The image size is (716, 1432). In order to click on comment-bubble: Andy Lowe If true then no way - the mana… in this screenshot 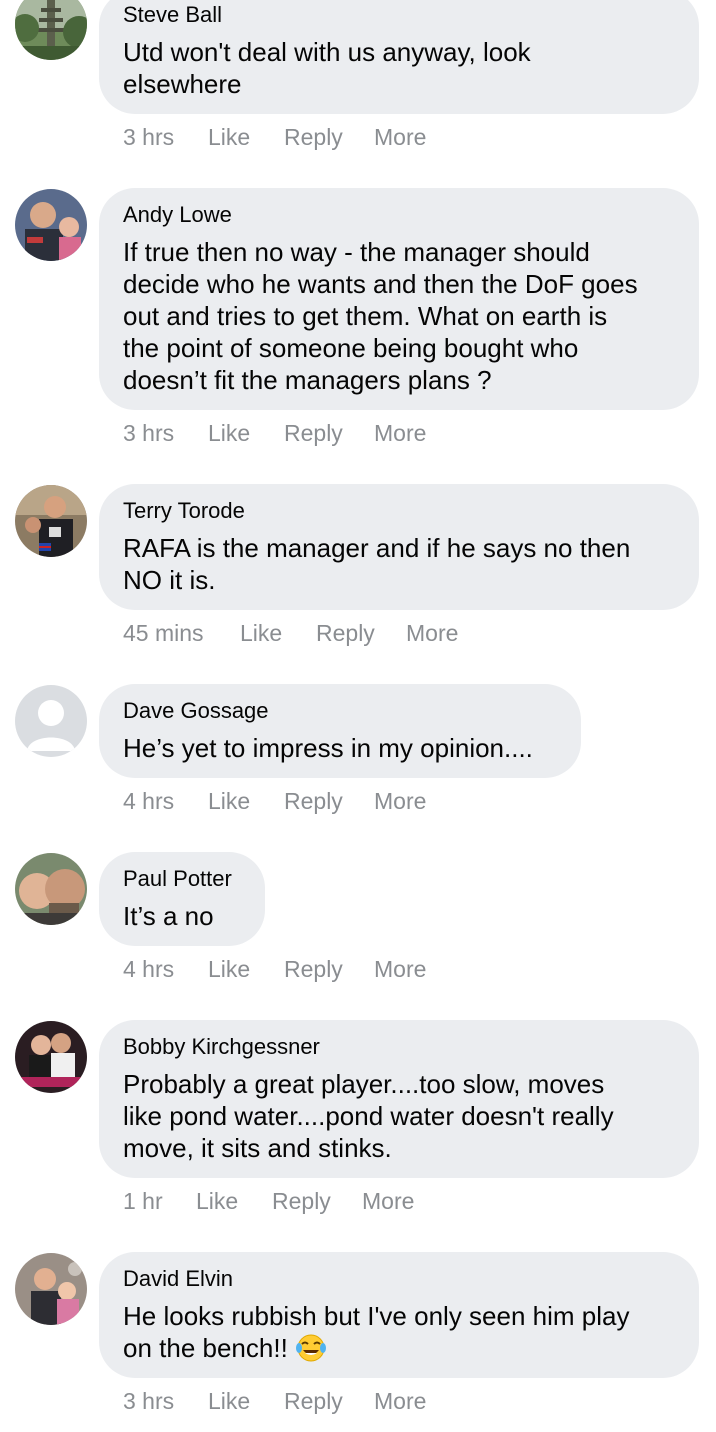, I will do `click(399, 299)`.